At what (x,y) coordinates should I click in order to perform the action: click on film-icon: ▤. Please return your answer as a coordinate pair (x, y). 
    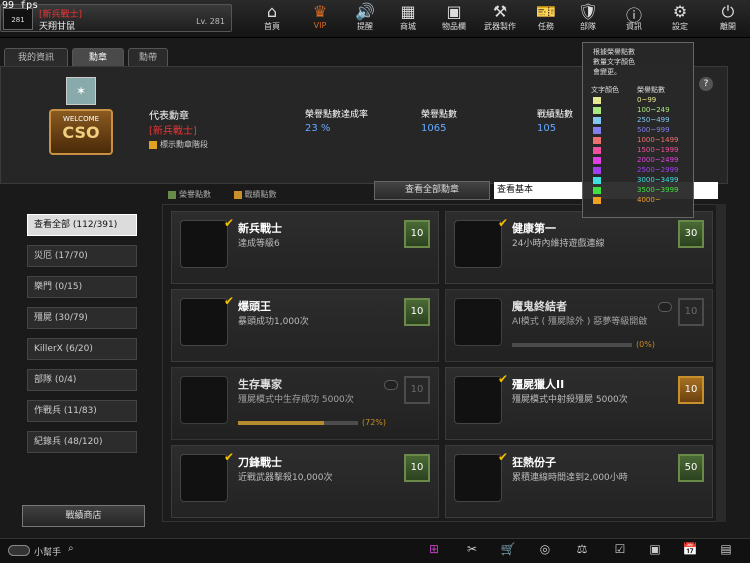
    Looking at the image, I should click on (726, 551).